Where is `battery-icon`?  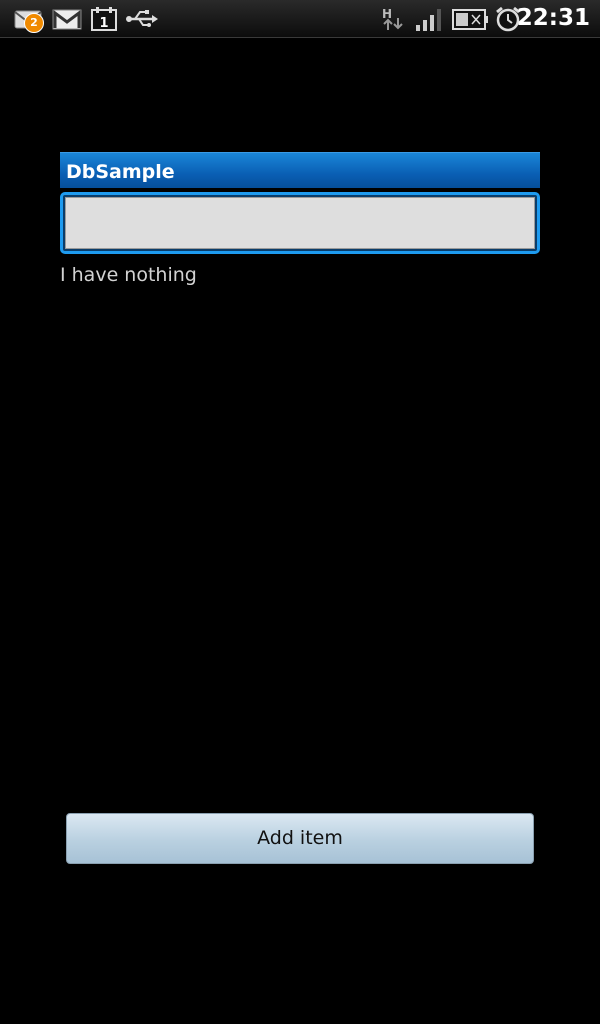
battery-icon is located at coordinates (470, 19).